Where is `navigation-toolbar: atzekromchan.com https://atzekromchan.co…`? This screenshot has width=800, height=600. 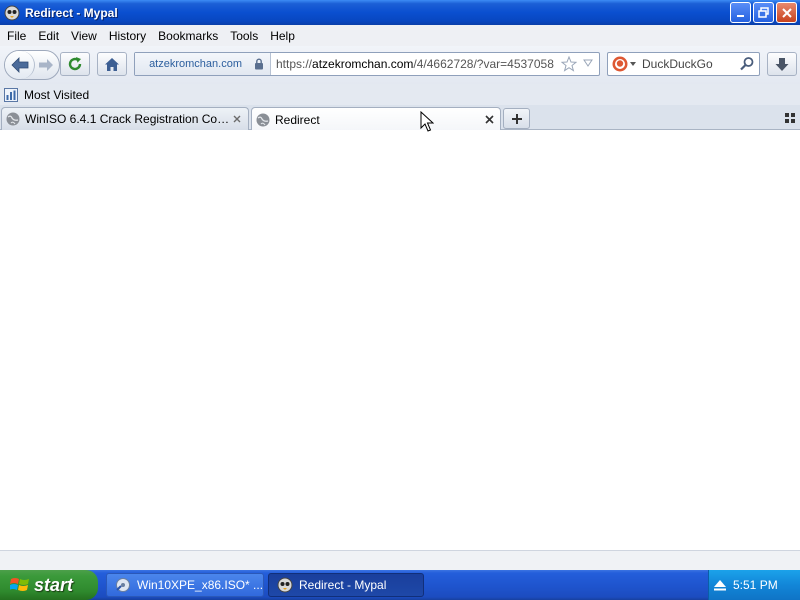
navigation-toolbar: atzekromchan.com https://atzekromchan.co… is located at coordinates (400, 65).